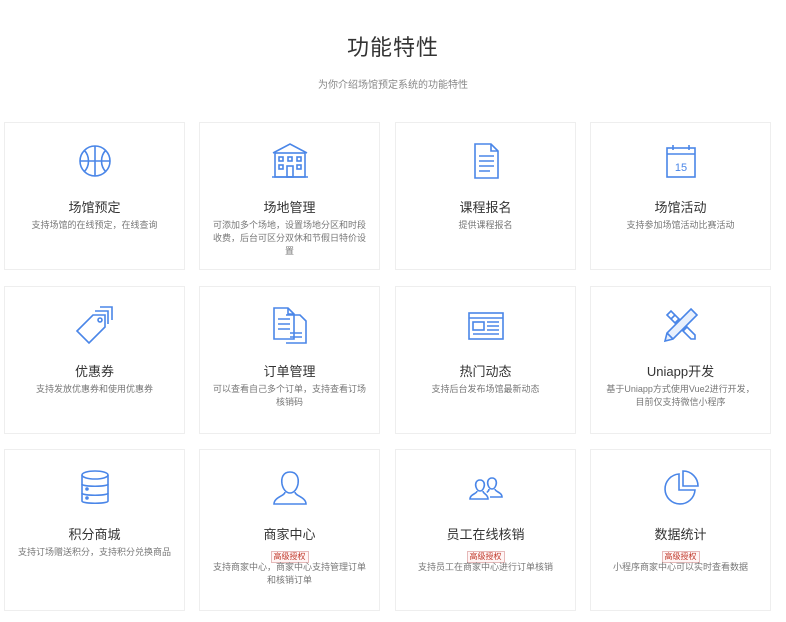 This screenshot has width=786, height=622. Describe the element at coordinates (94, 196) in the screenshot. I see `feature-card-venue-booking: 场馆预定 支持场馆的在线预定，在线查询` at that location.